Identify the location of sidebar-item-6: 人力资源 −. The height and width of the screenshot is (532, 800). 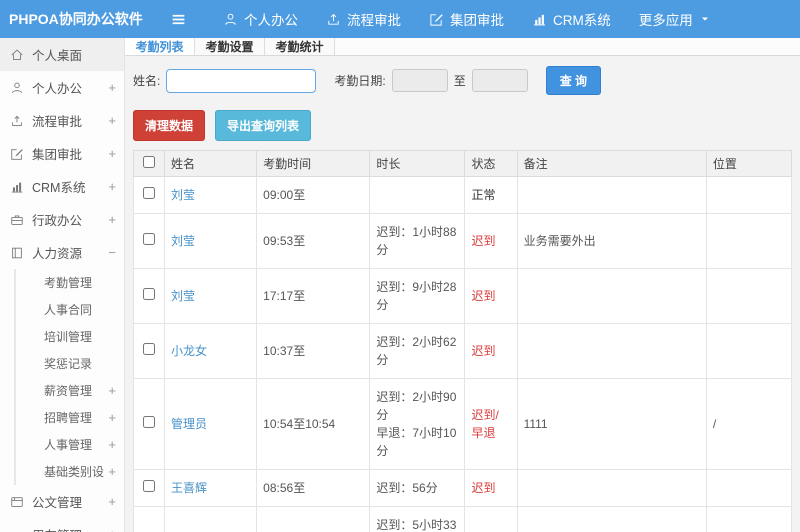
(62, 252).